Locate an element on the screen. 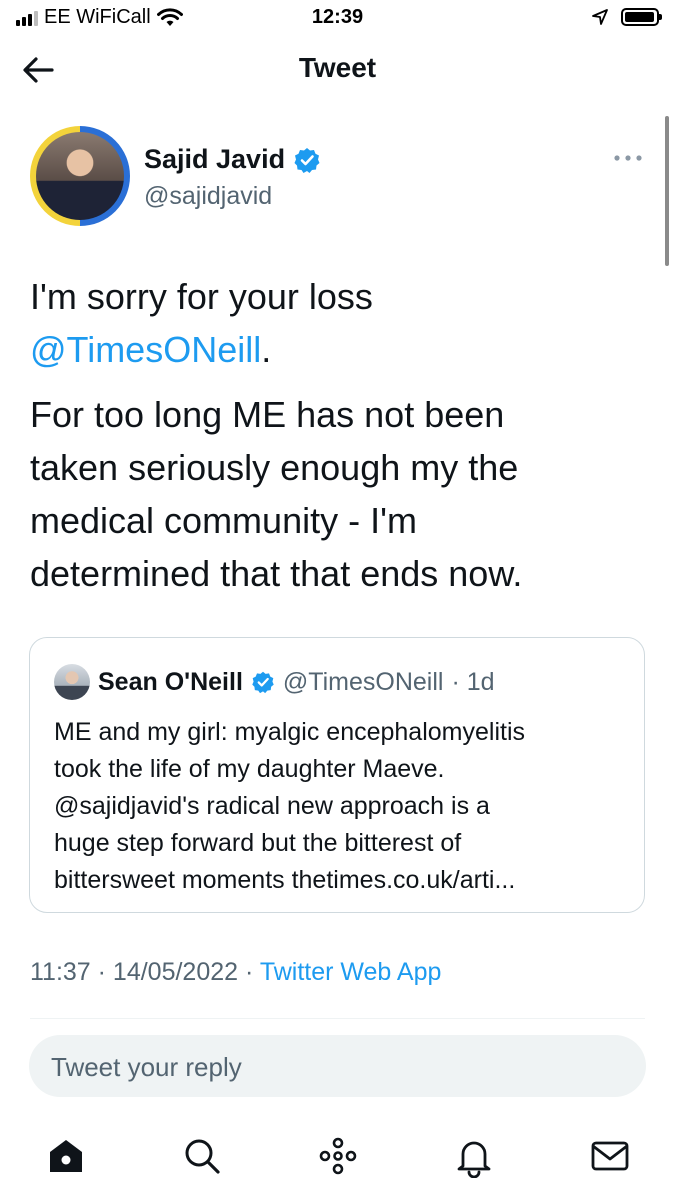  author-handle: @sajidjavid is located at coordinates (208, 196).